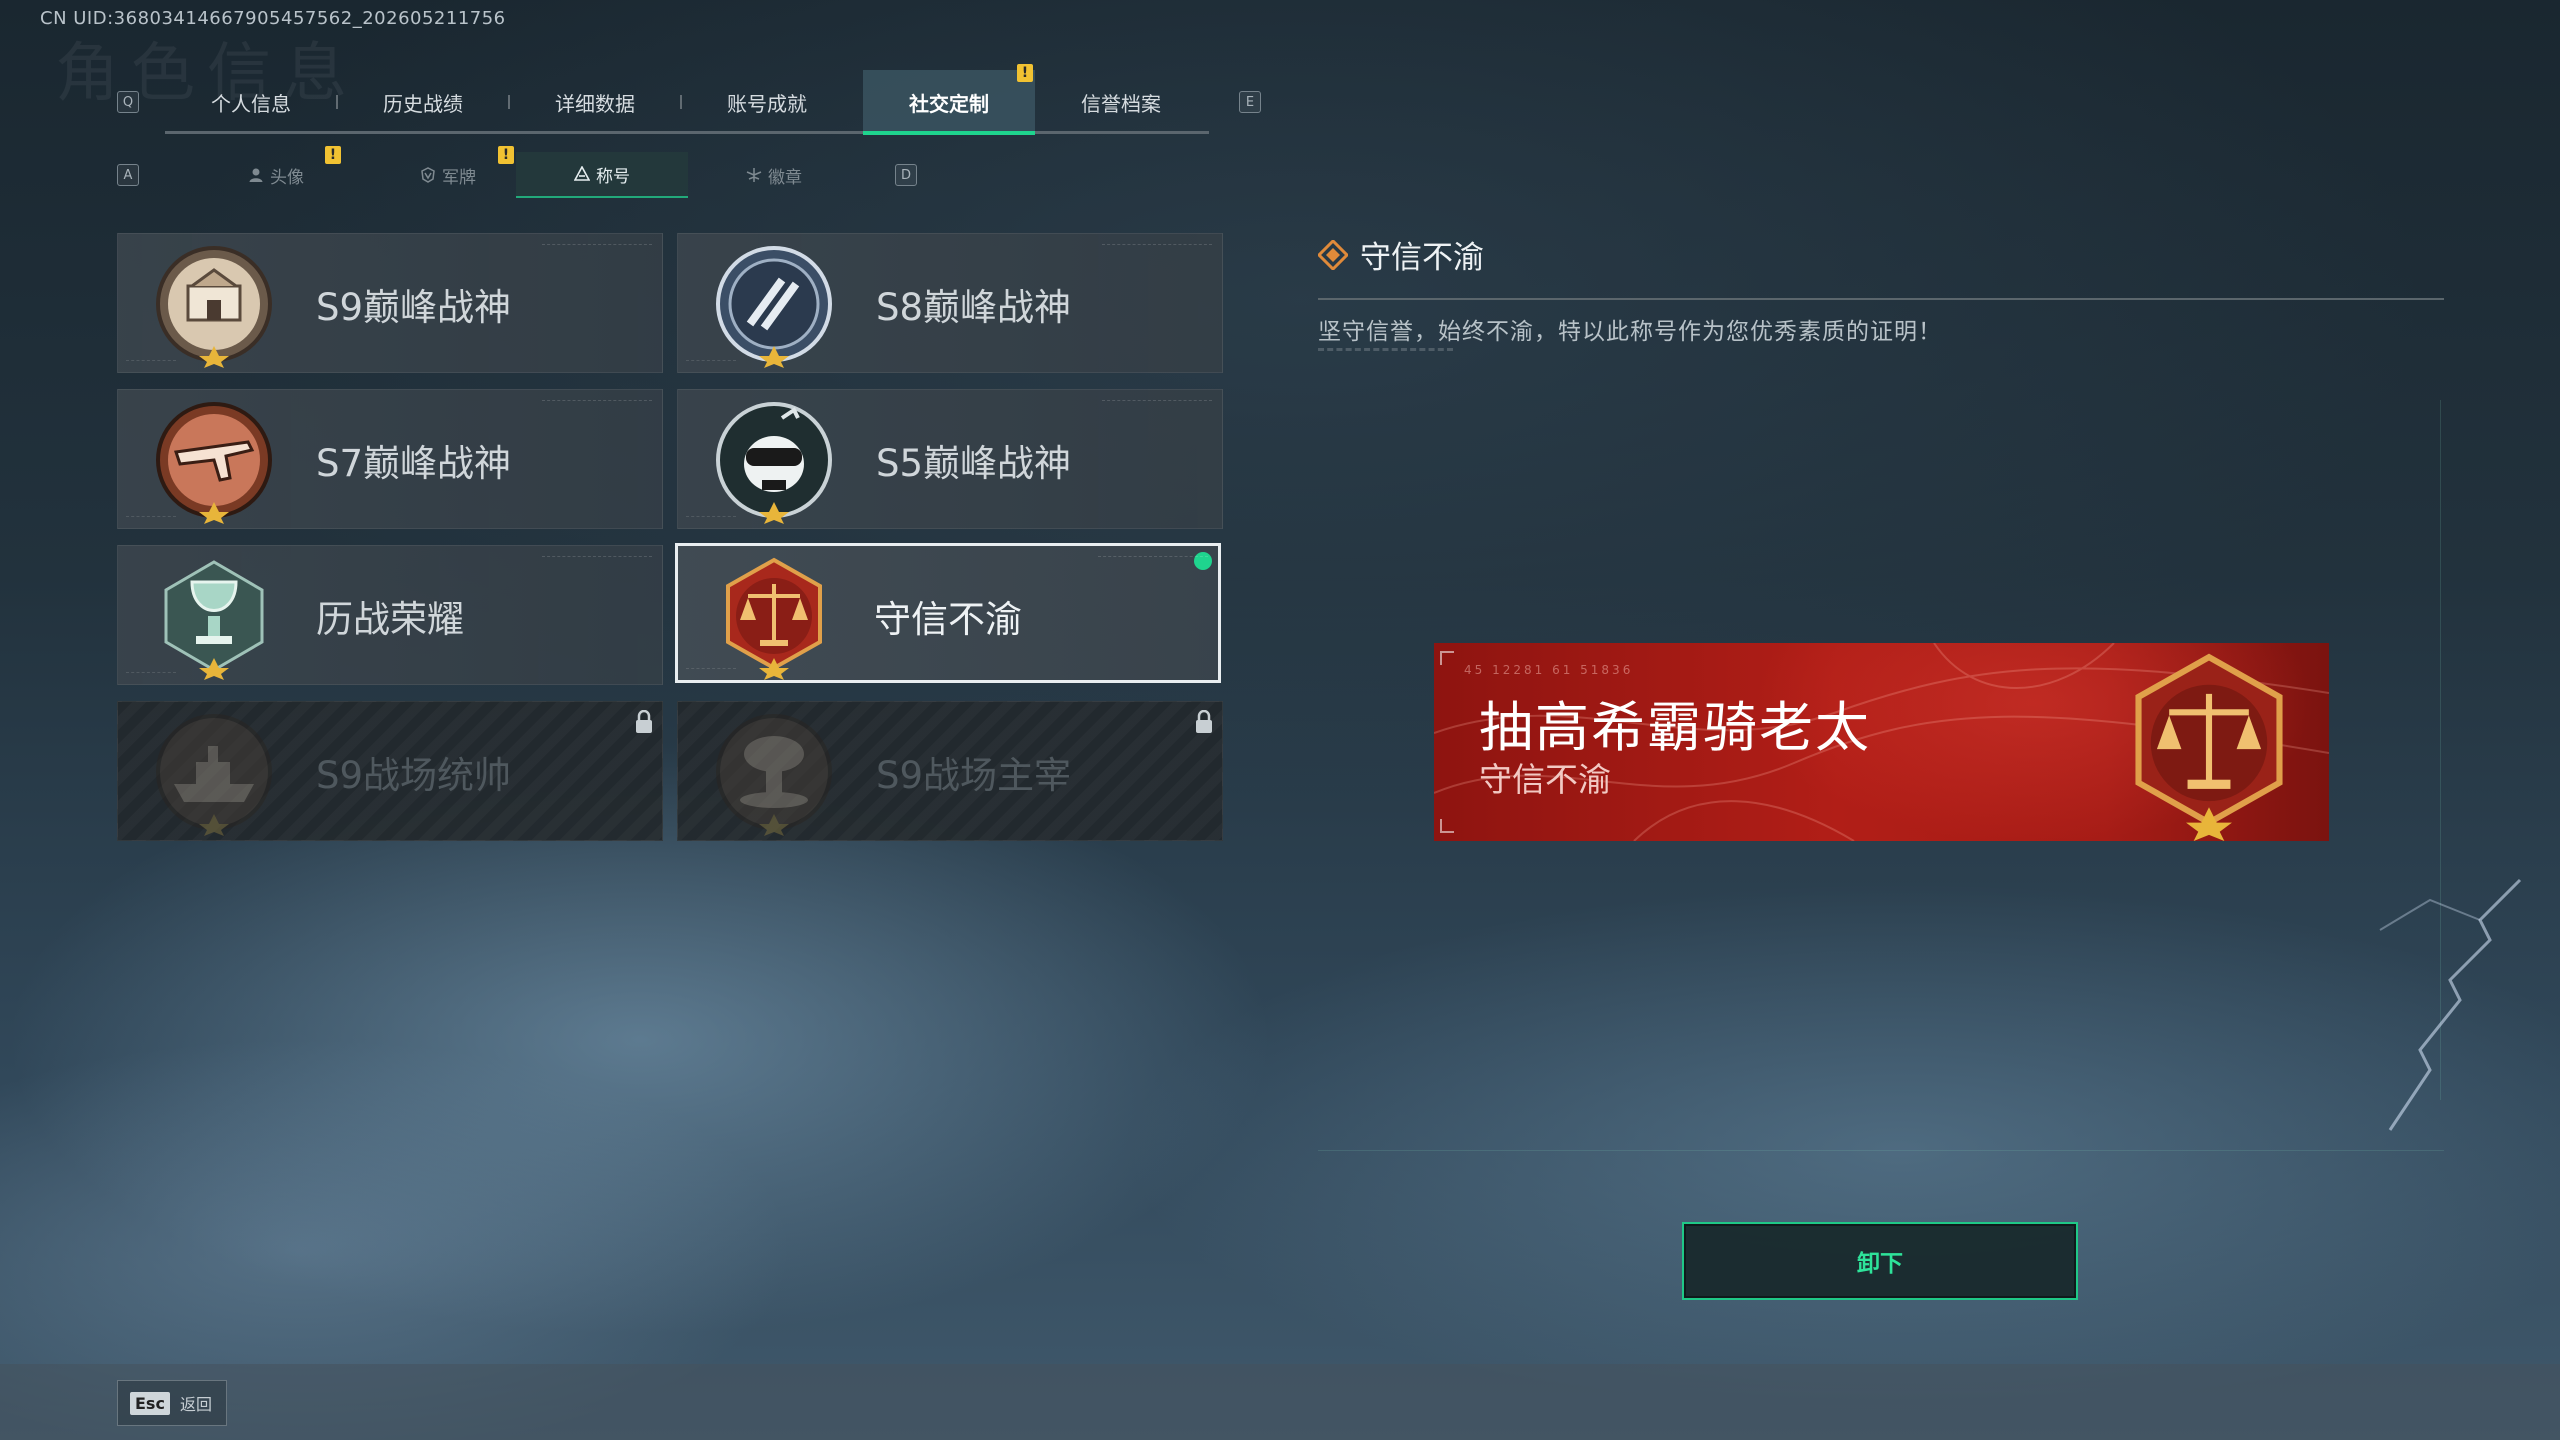 Image resolution: width=2560 pixels, height=1440 pixels. I want to click on back-button: Esc 返回, so click(172, 1403).